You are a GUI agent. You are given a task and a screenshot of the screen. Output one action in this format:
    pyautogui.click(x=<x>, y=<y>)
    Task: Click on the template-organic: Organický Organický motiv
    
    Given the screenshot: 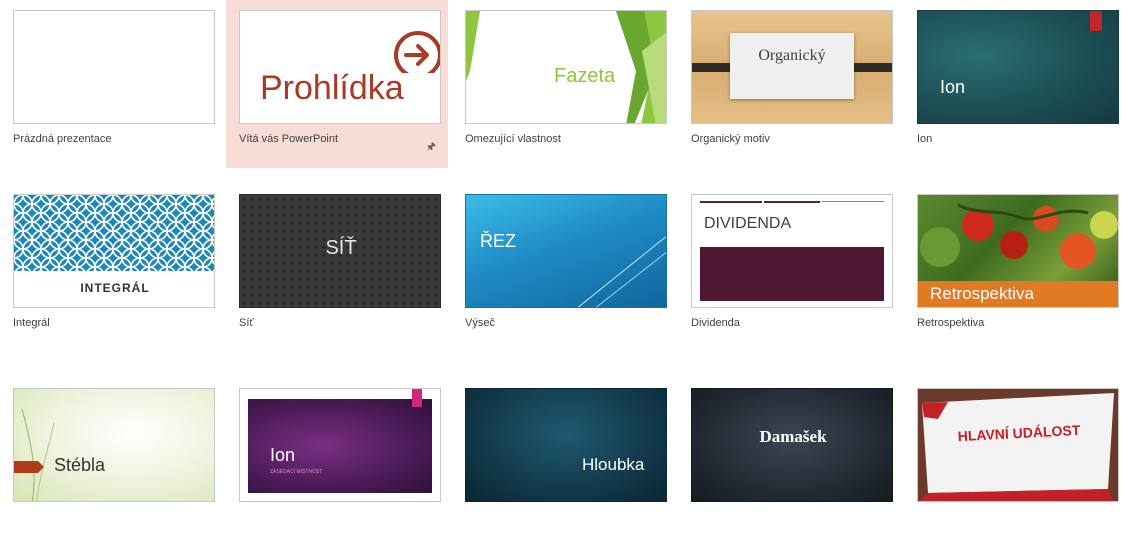 What is the action you would take?
    pyautogui.click(x=789, y=84)
    